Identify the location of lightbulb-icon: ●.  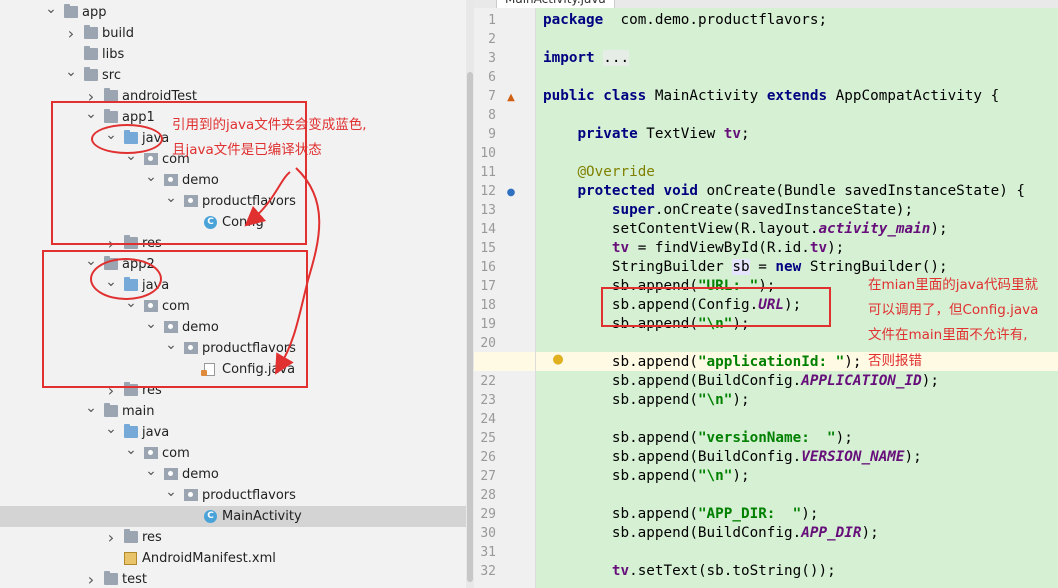
(558, 359).